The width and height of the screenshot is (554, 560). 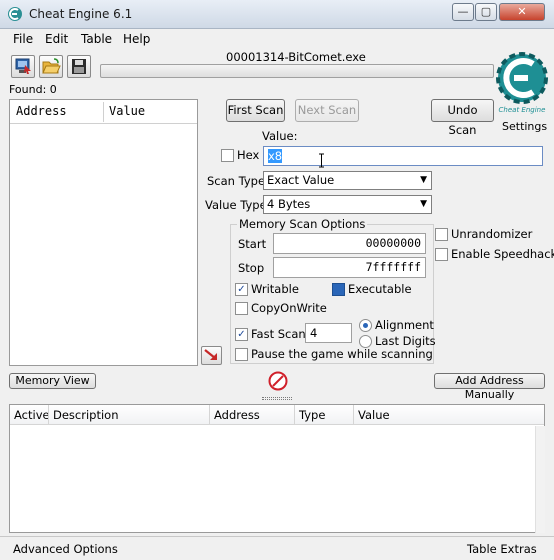 What do you see at coordinates (278, 334) in the screenshot?
I see `fast-scan-label: Fast Scan` at bounding box center [278, 334].